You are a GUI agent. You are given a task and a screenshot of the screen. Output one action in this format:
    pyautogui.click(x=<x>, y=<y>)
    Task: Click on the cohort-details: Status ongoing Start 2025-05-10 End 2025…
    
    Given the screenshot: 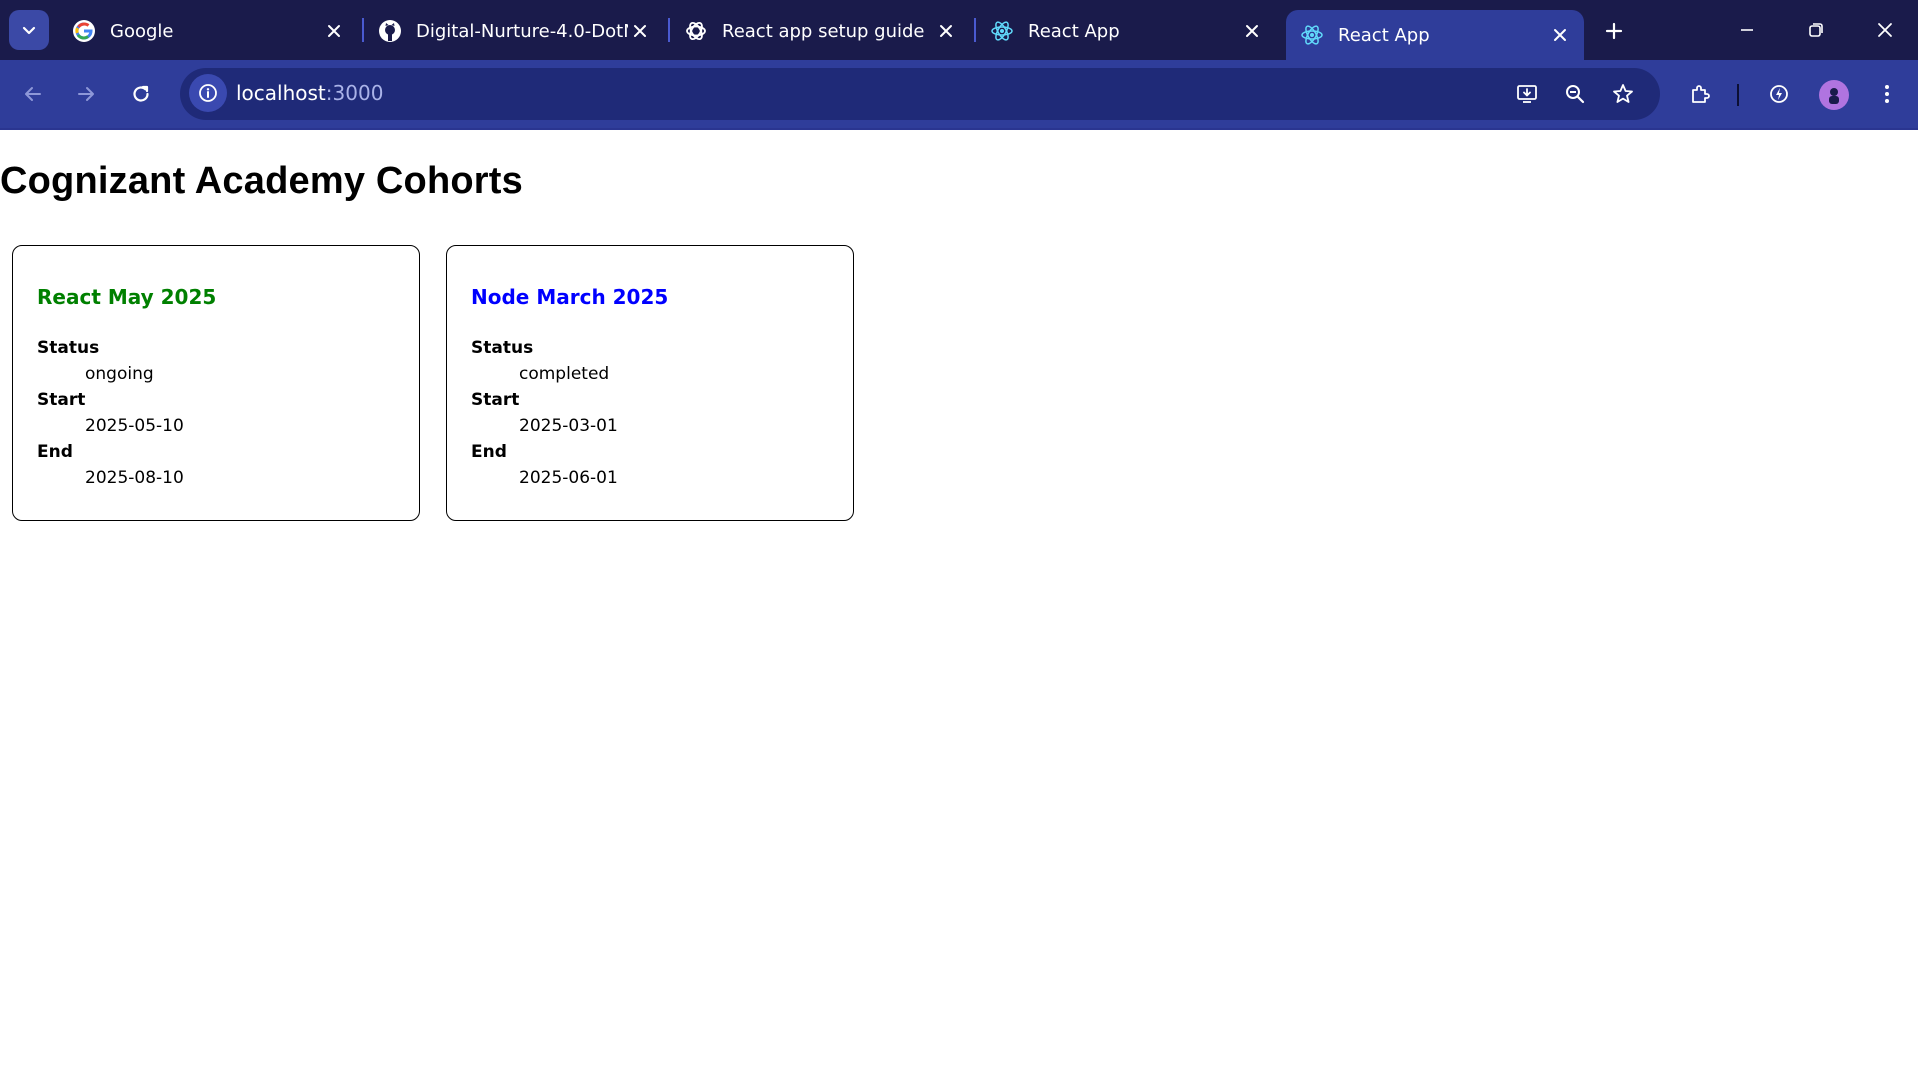 What is the action you would take?
    pyautogui.click(x=110, y=413)
    